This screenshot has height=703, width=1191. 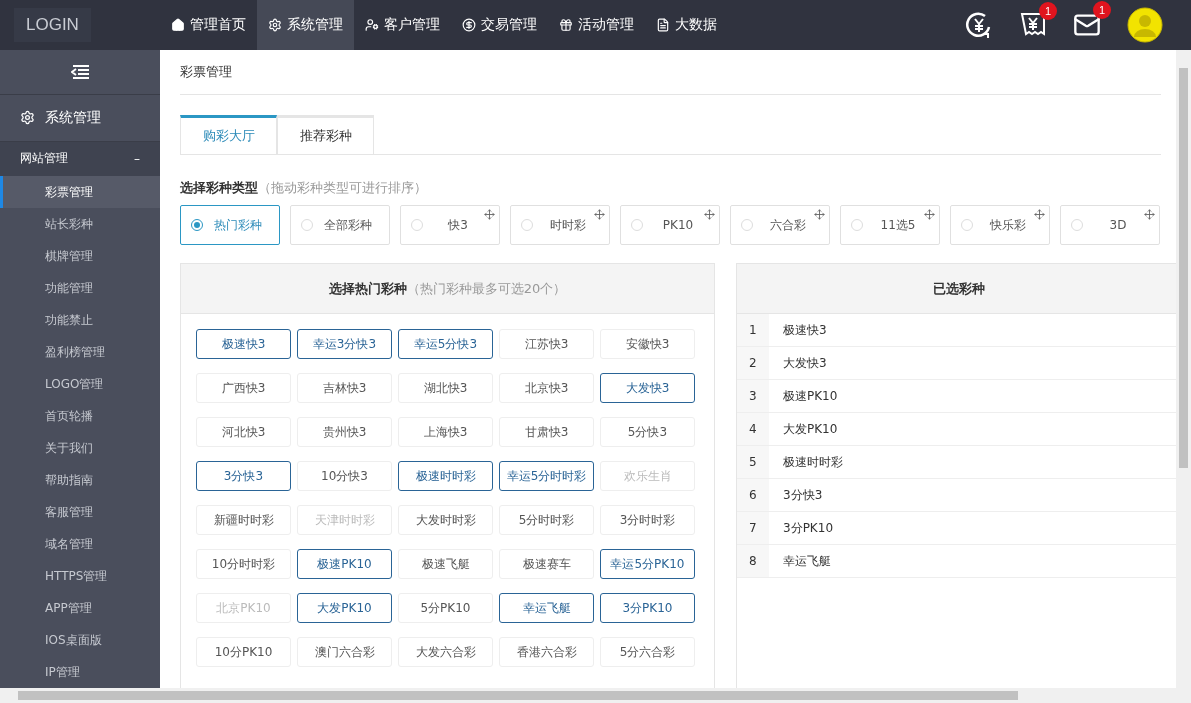 What do you see at coordinates (546, 388) in the screenshot?
I see `lottery-option: 北京快3` at bounding box center [546, 388].